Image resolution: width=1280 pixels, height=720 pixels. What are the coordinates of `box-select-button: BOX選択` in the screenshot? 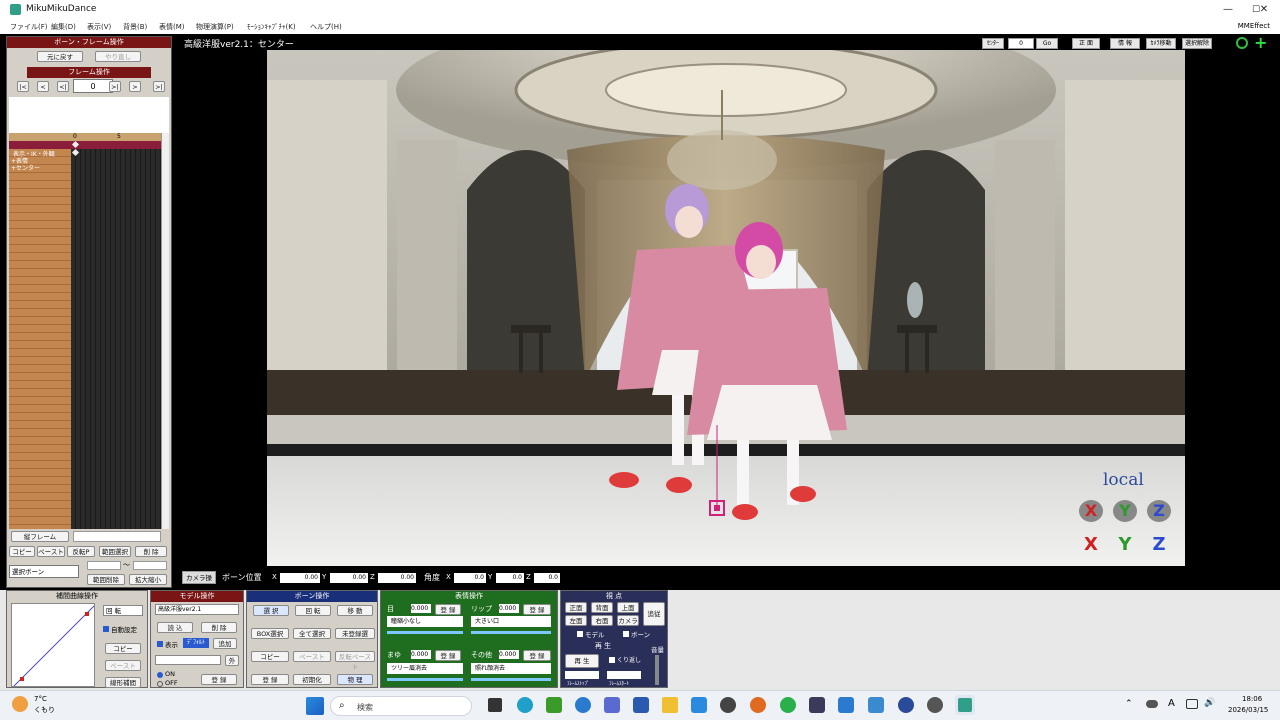 It's located at (270, 633).